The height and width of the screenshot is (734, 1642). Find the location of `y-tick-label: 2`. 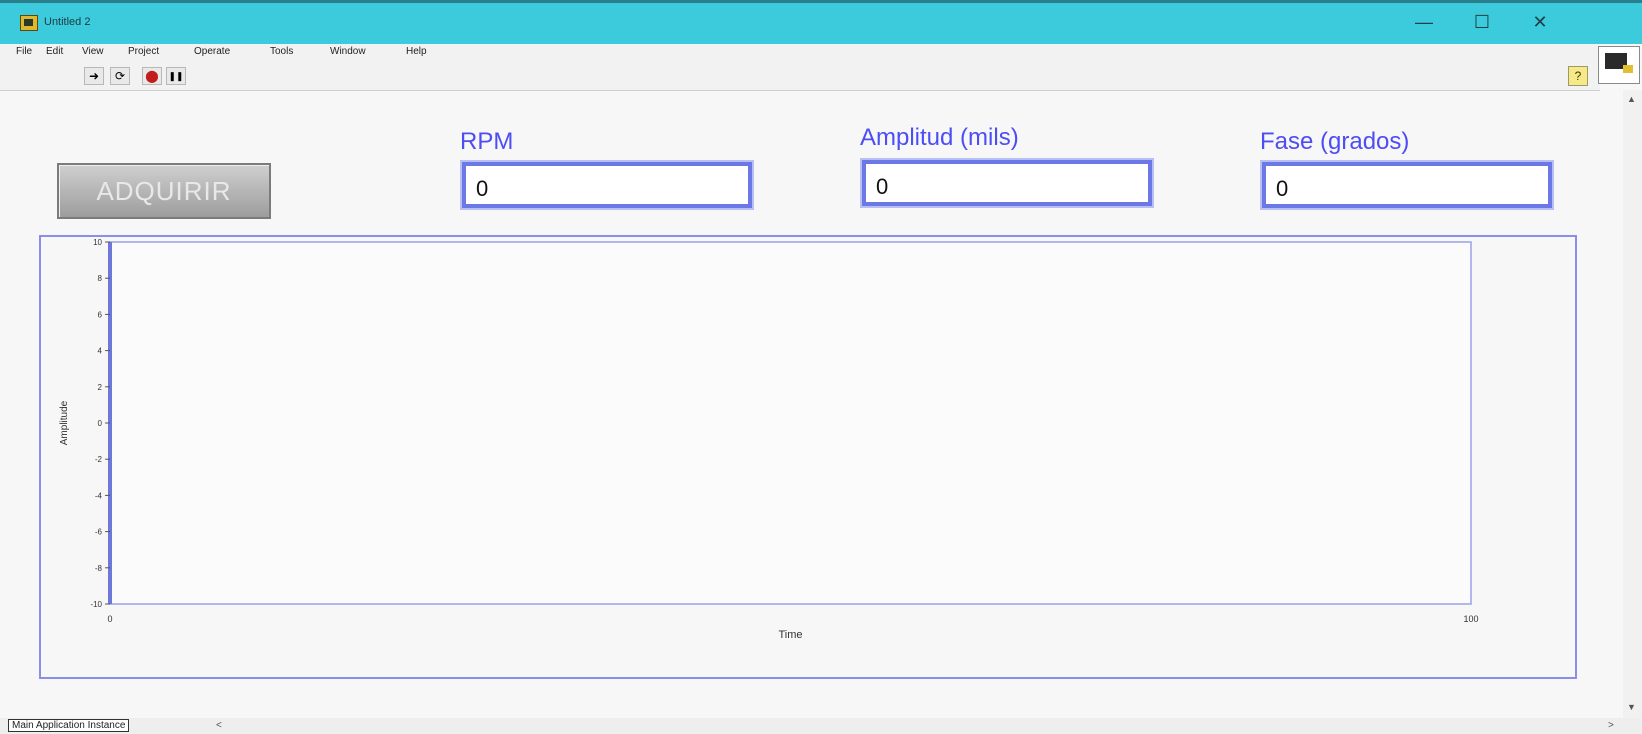

y-tick-label: 2 is located at coordinates (100, 387).